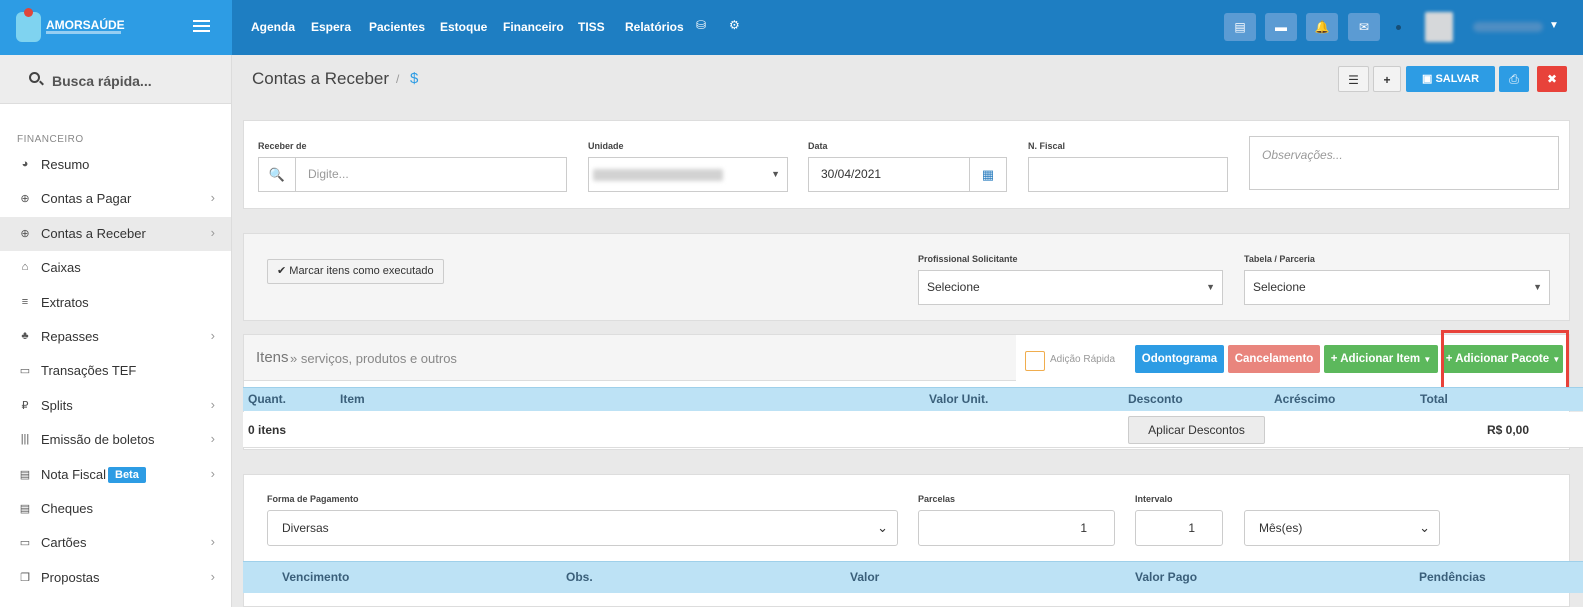 Image resolution: width=1583 pixels, height=607 pixels. I want to click on delete-button: ✖, so click(1552, 79).